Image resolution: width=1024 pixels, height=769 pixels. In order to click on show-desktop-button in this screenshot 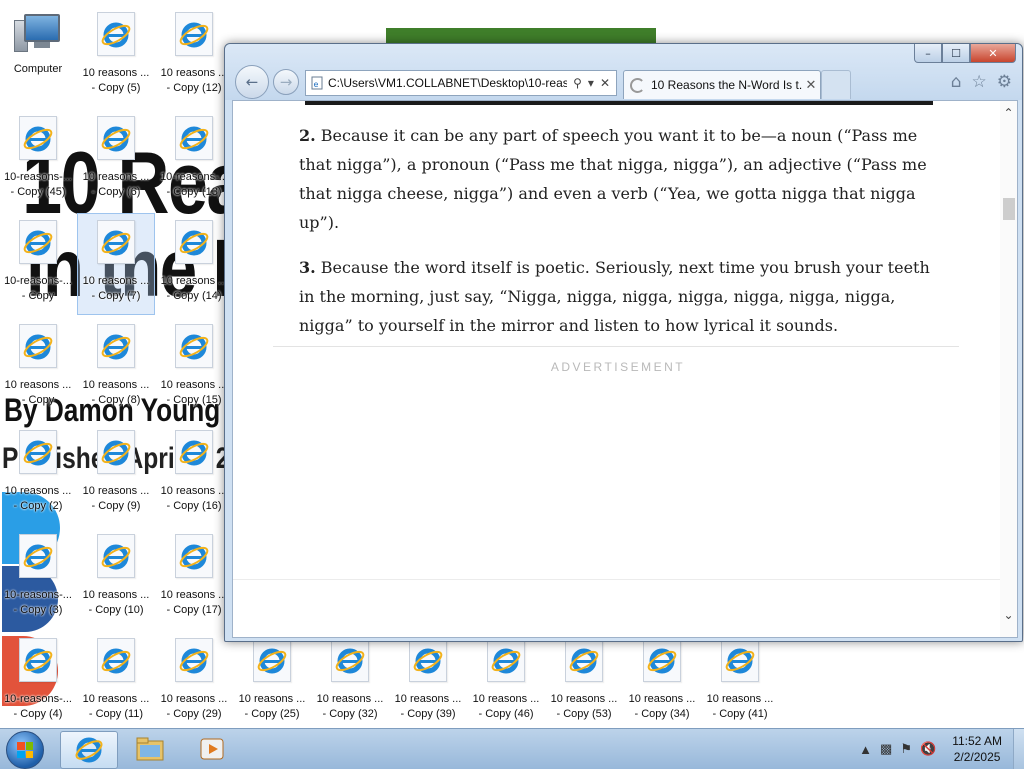, I will do `click(1018, 749)`.